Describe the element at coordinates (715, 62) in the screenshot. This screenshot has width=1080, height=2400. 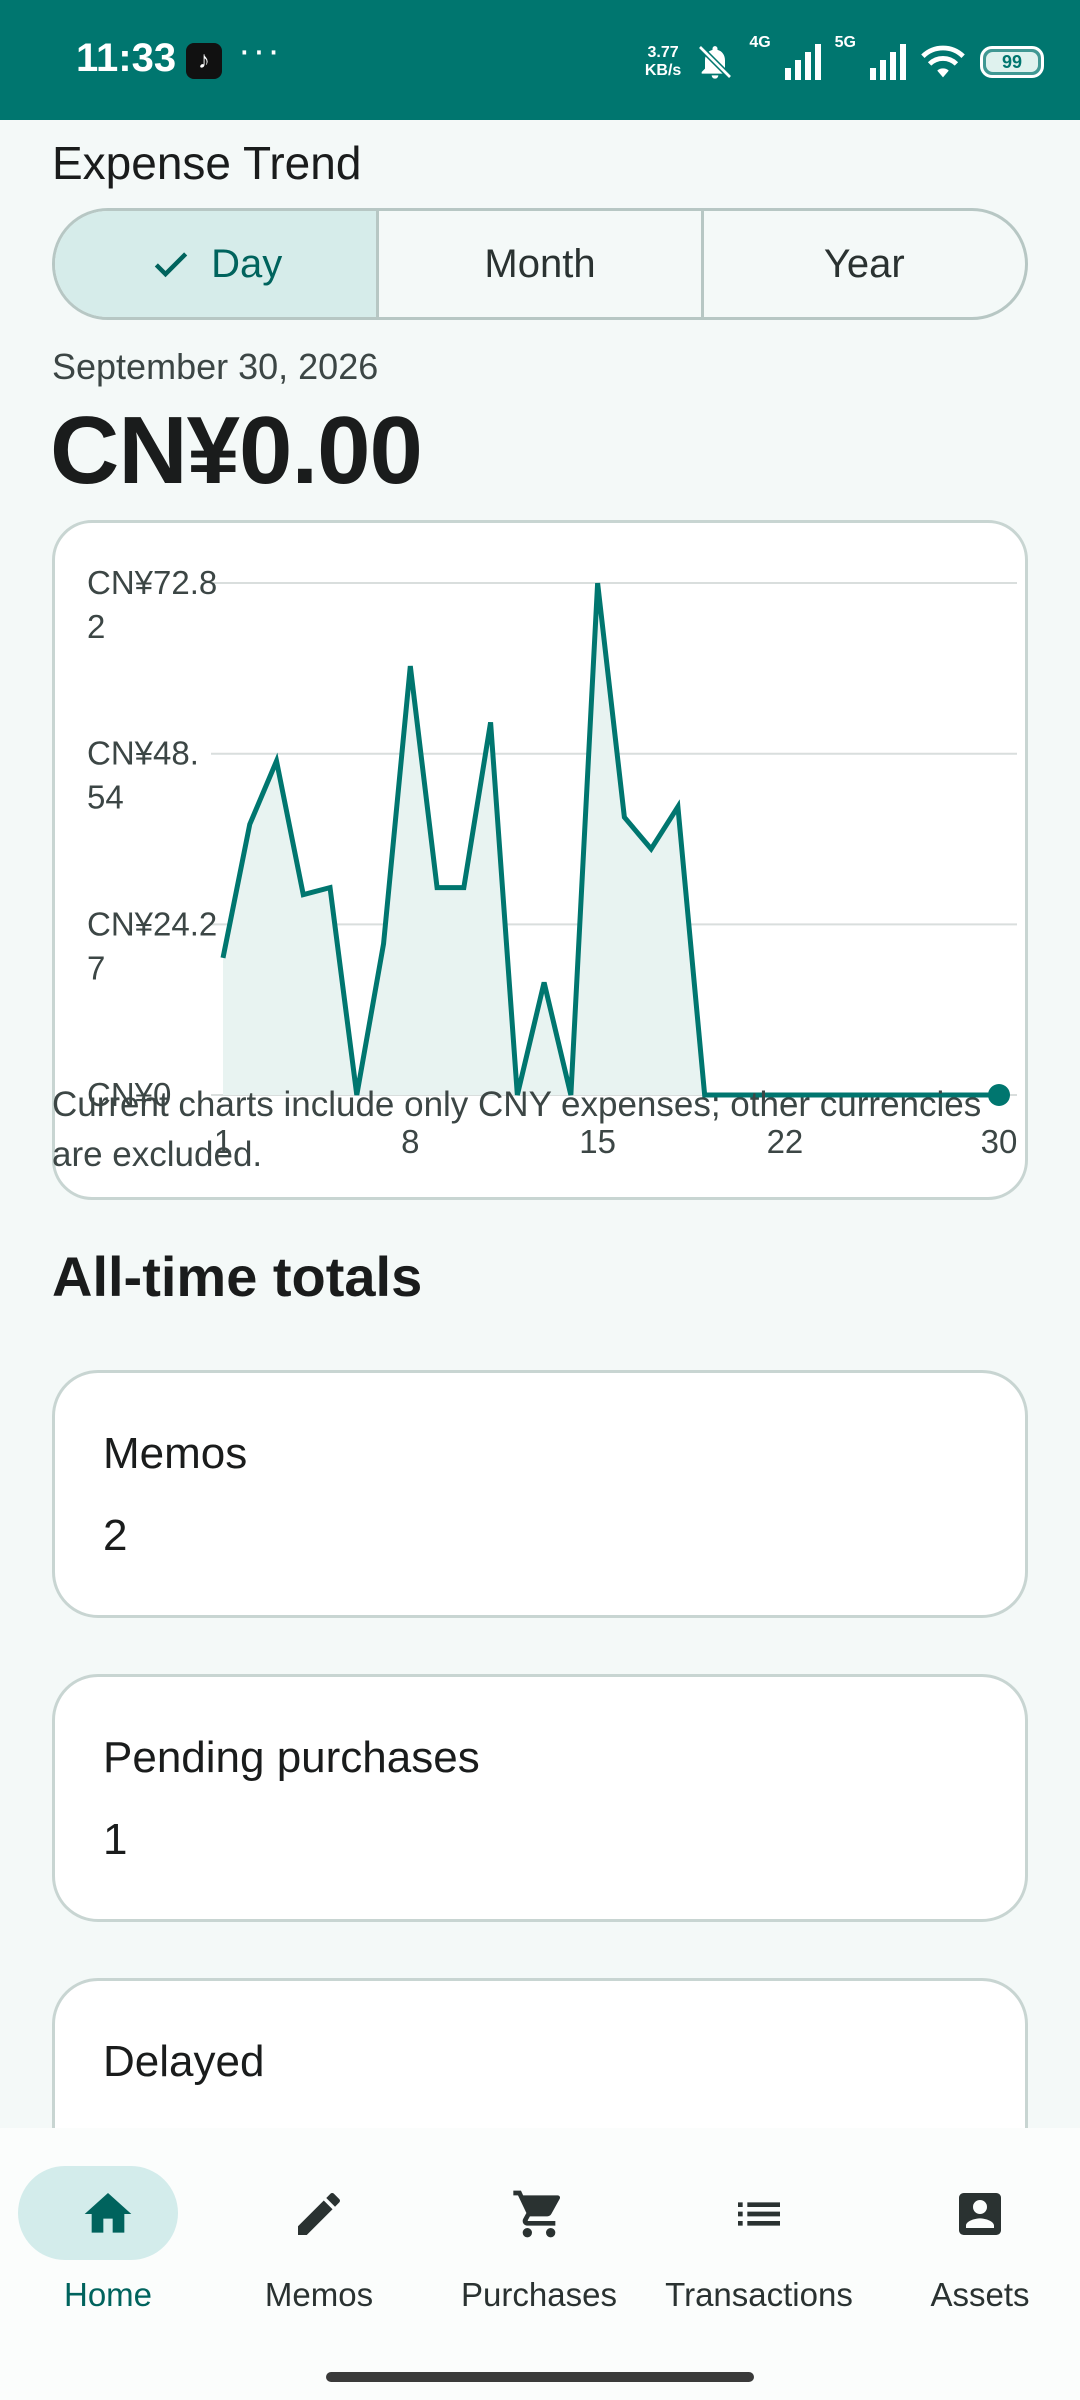
I see `mute-bell-icon` at that location.